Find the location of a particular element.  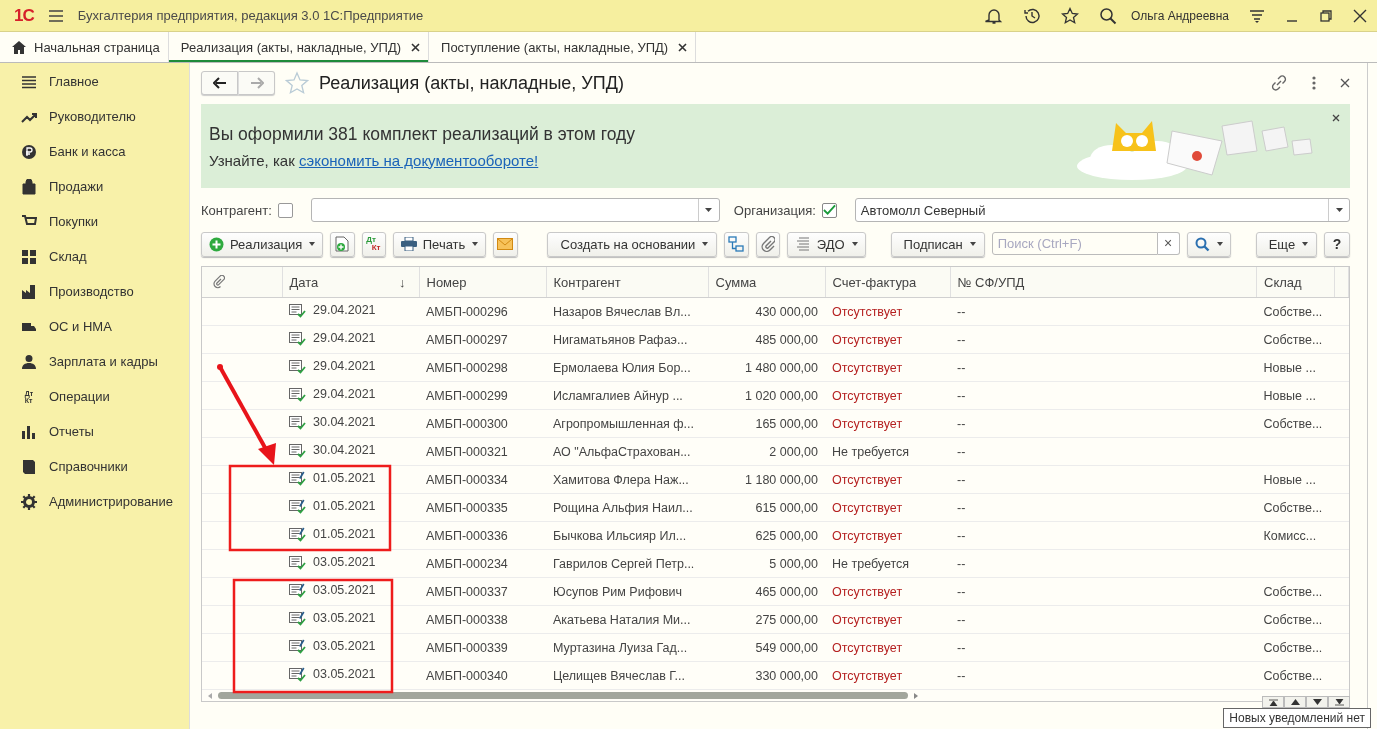

column-header: Контрагент is located at coordinates (627, 282).